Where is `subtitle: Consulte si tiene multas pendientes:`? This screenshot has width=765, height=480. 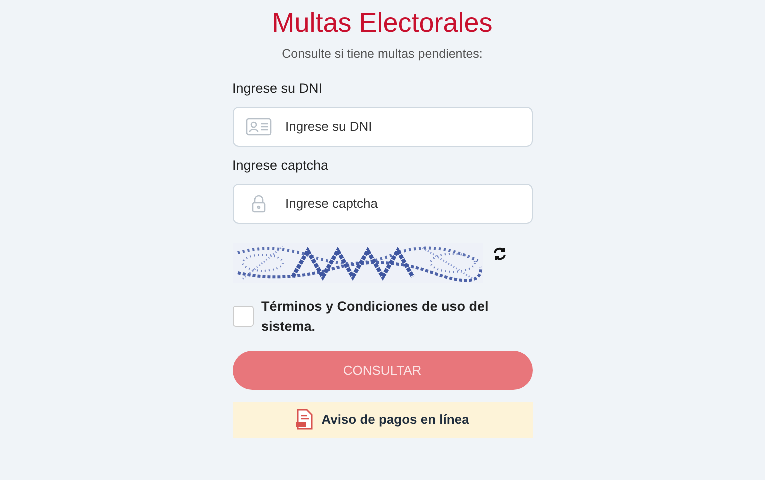 subtitle: Consulte si tiene multas pendientes: is located at coordinates (382, 54).